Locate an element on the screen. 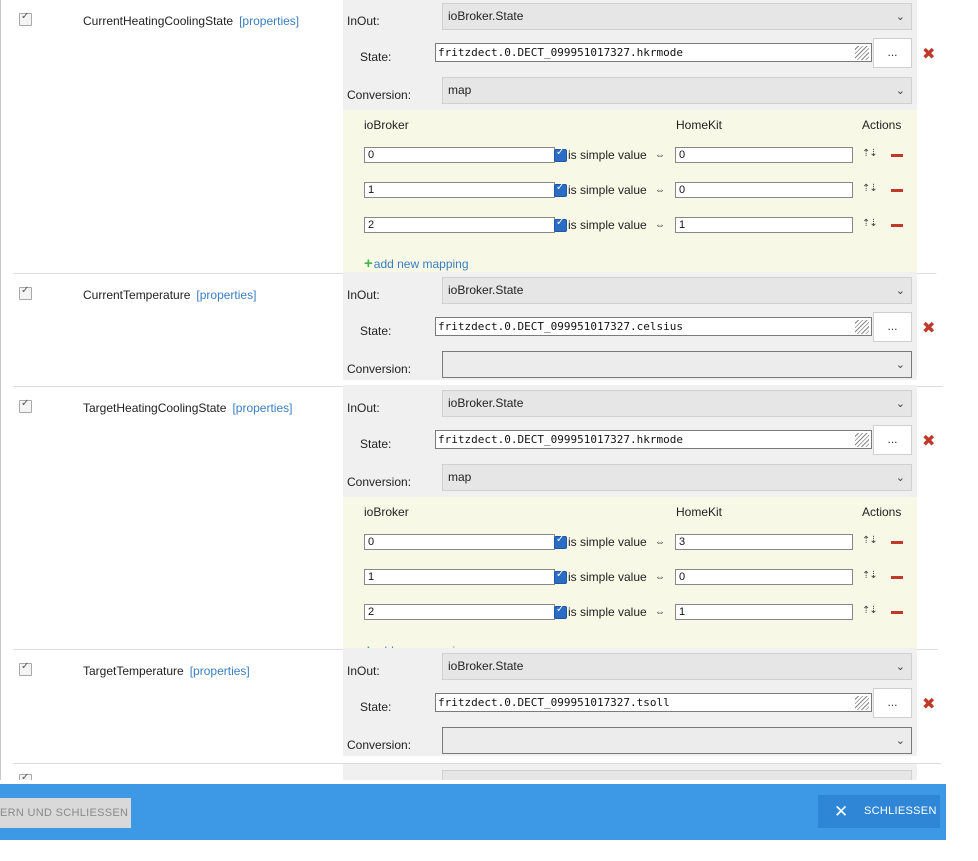  homekit-value-input: 3 is located at coordinates (764, 542).